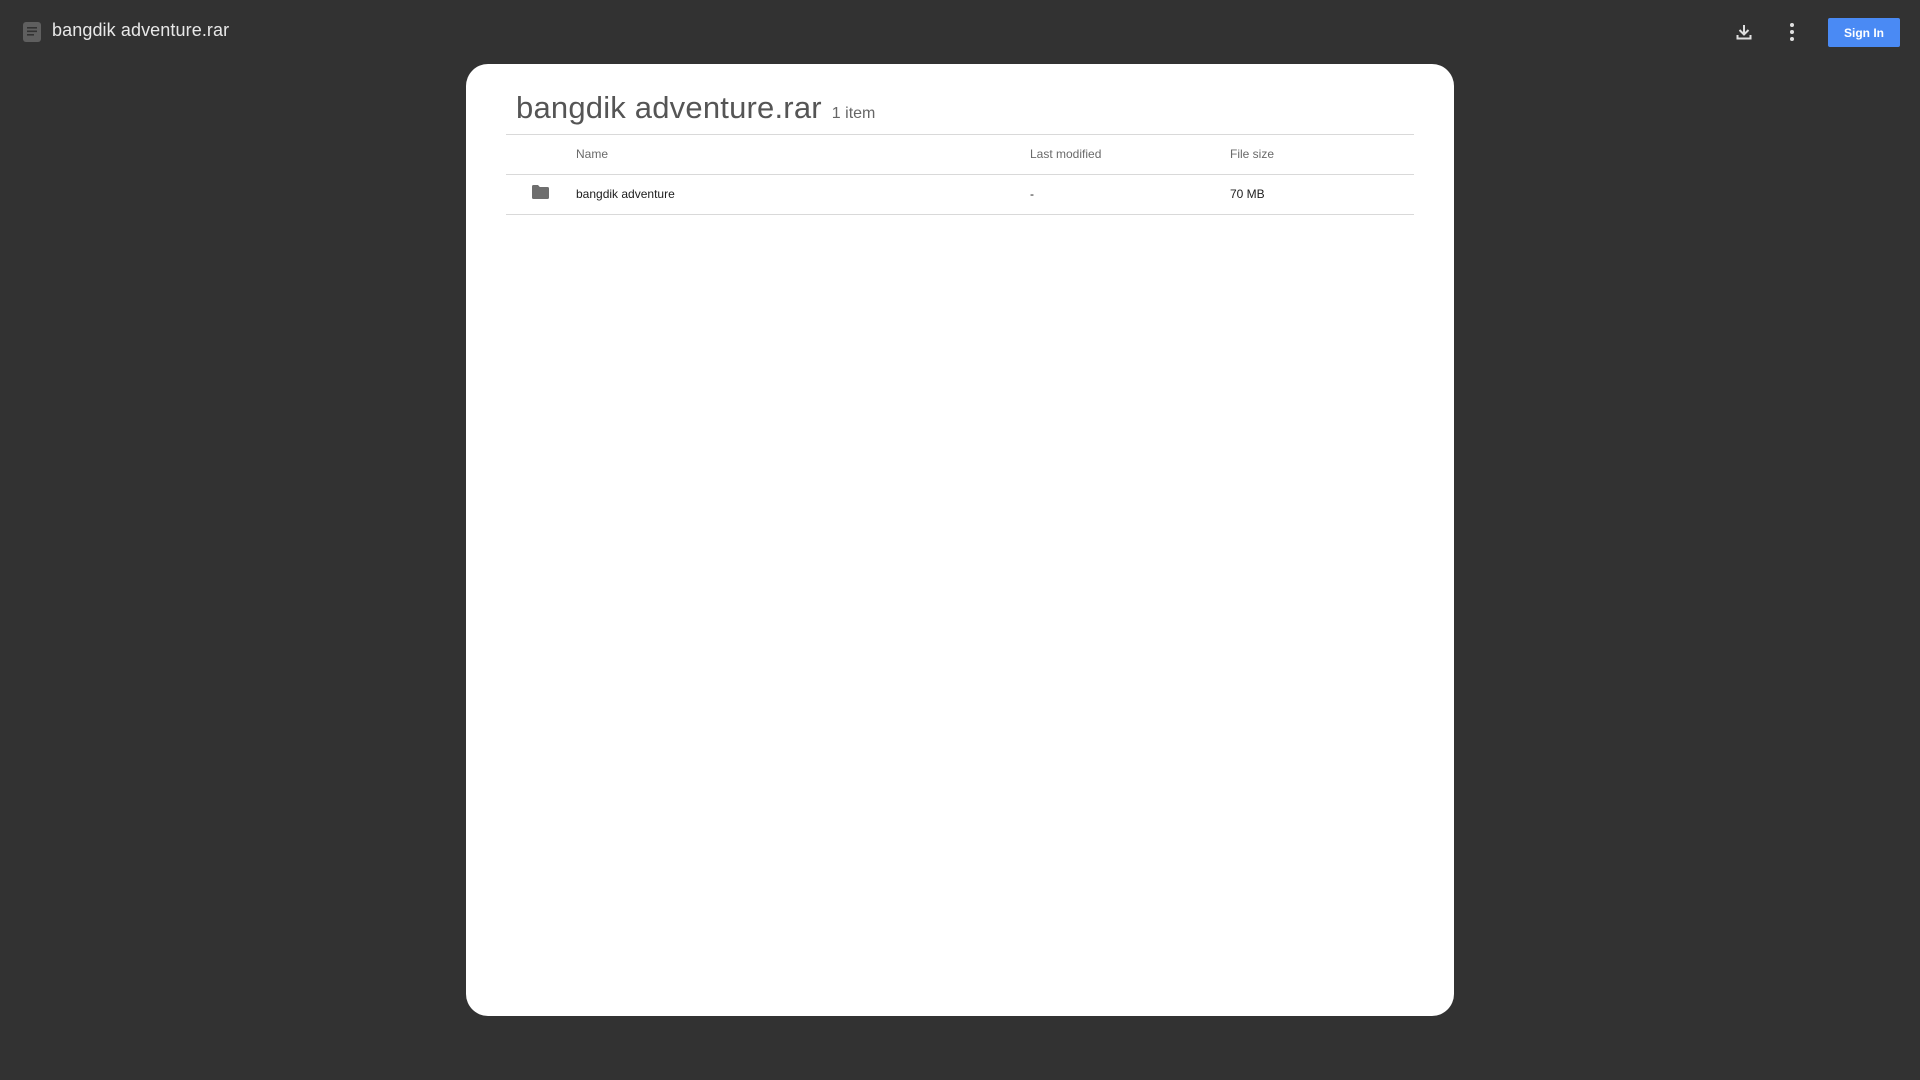  What do you see at coordinates (669, 107) in the screenshot?
I see `archive-title: bangdik adventure.rar` at bounding box center [669, 107].